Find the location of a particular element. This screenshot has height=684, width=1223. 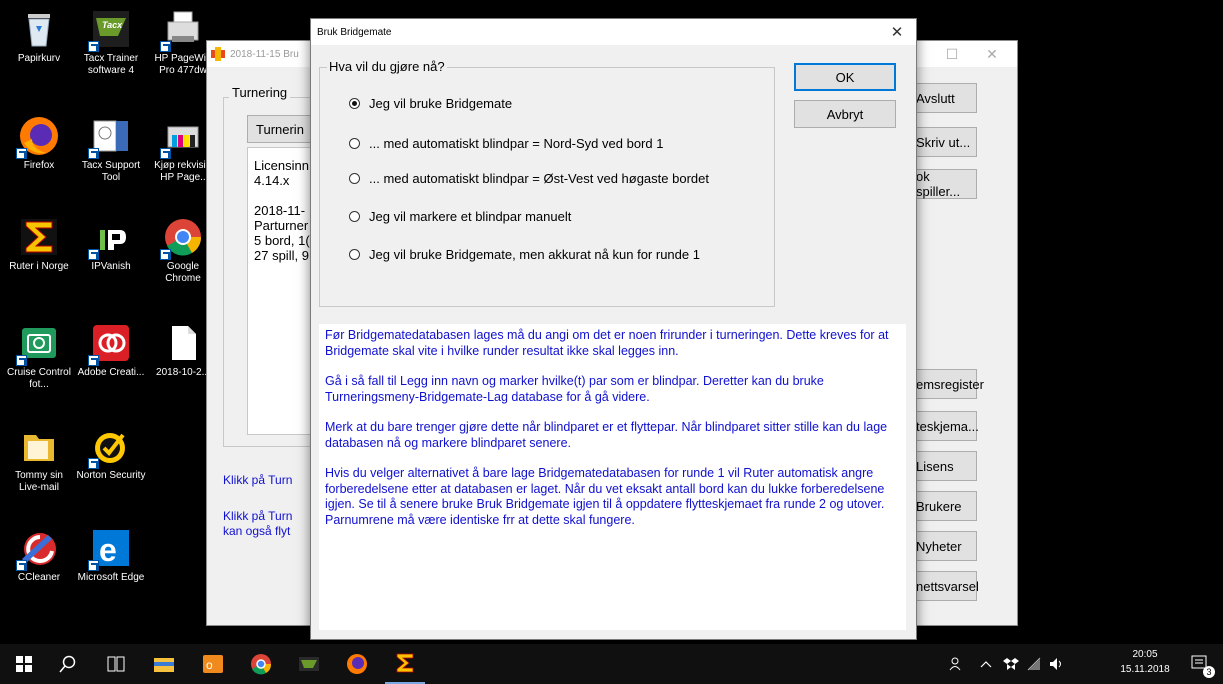

desktop-icon-label: Microsoft Edge is located at coordinates (111, 577).